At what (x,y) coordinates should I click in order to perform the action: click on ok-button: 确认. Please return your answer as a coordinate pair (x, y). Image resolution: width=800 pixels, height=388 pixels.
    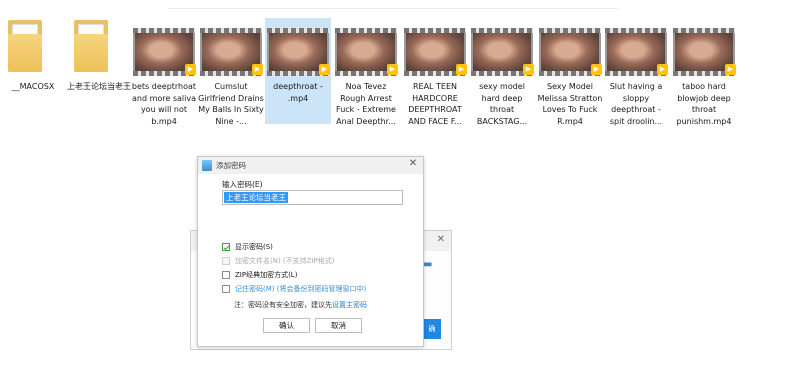
    Looking at the image, I should click on (286, 325).